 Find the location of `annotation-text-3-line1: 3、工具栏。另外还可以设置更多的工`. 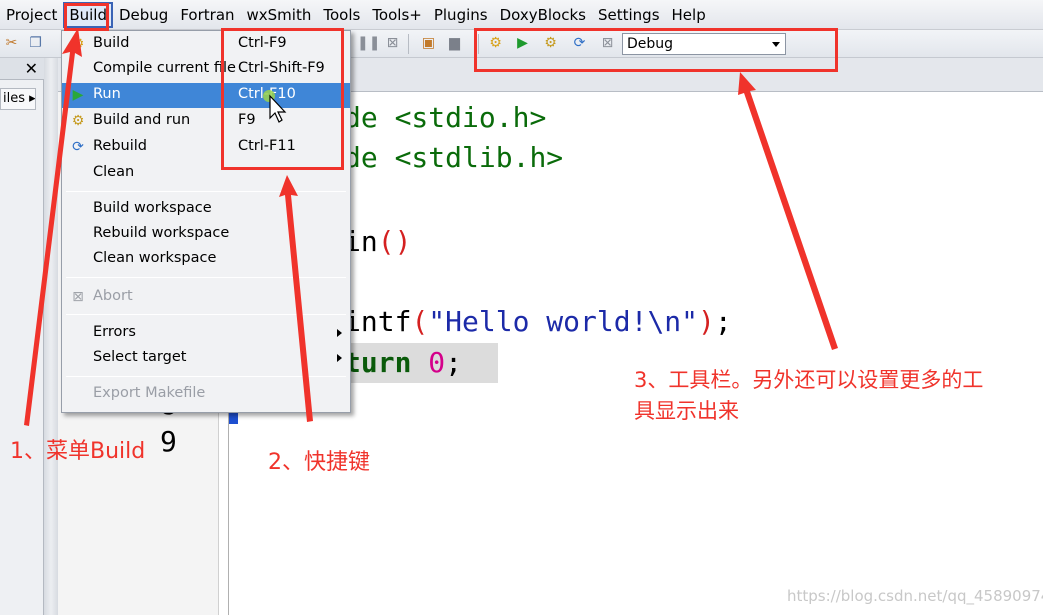

annotation-text-3-line1: 3、工具栏。另外还可以设置更多的工 is located at coordinates (809, 380).